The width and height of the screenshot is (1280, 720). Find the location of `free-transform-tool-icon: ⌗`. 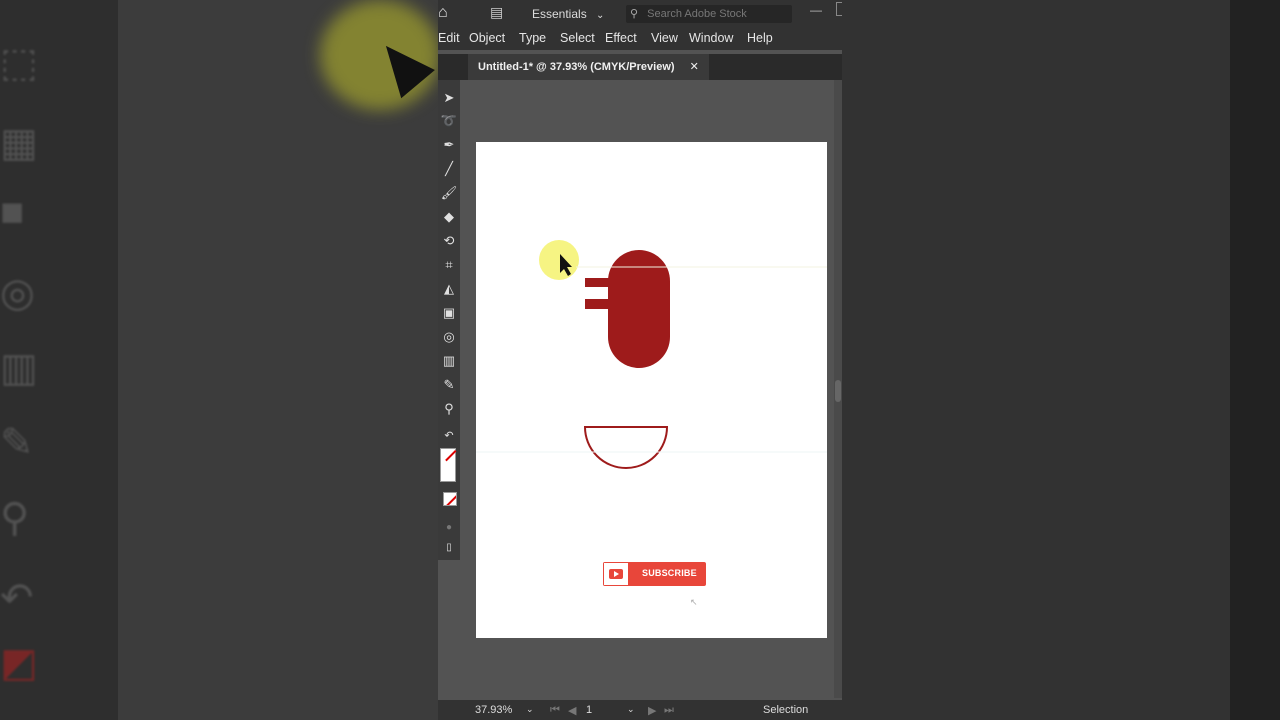

free-transform-tool-icon: ⌗ is located at coordinates (449, 265).